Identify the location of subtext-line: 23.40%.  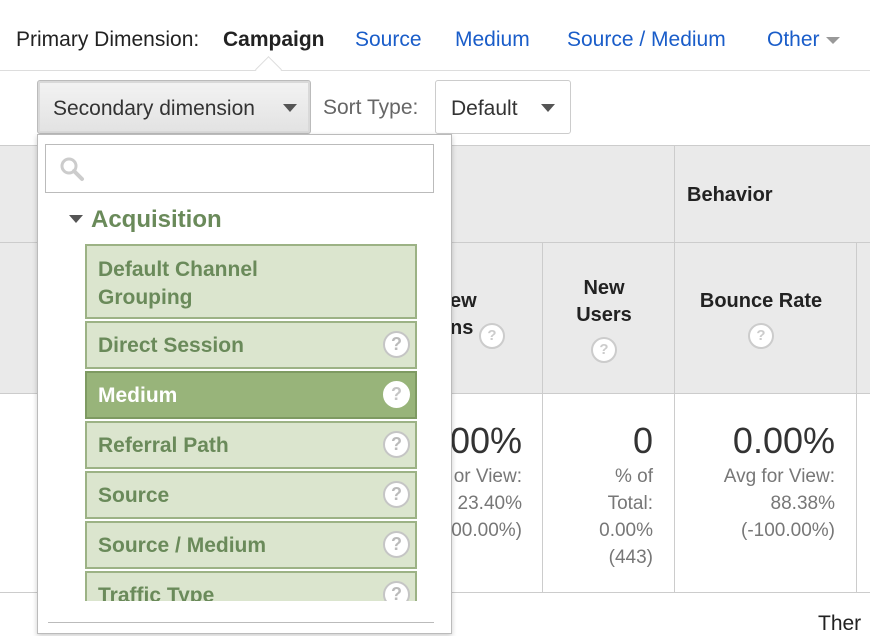
(489, 503).